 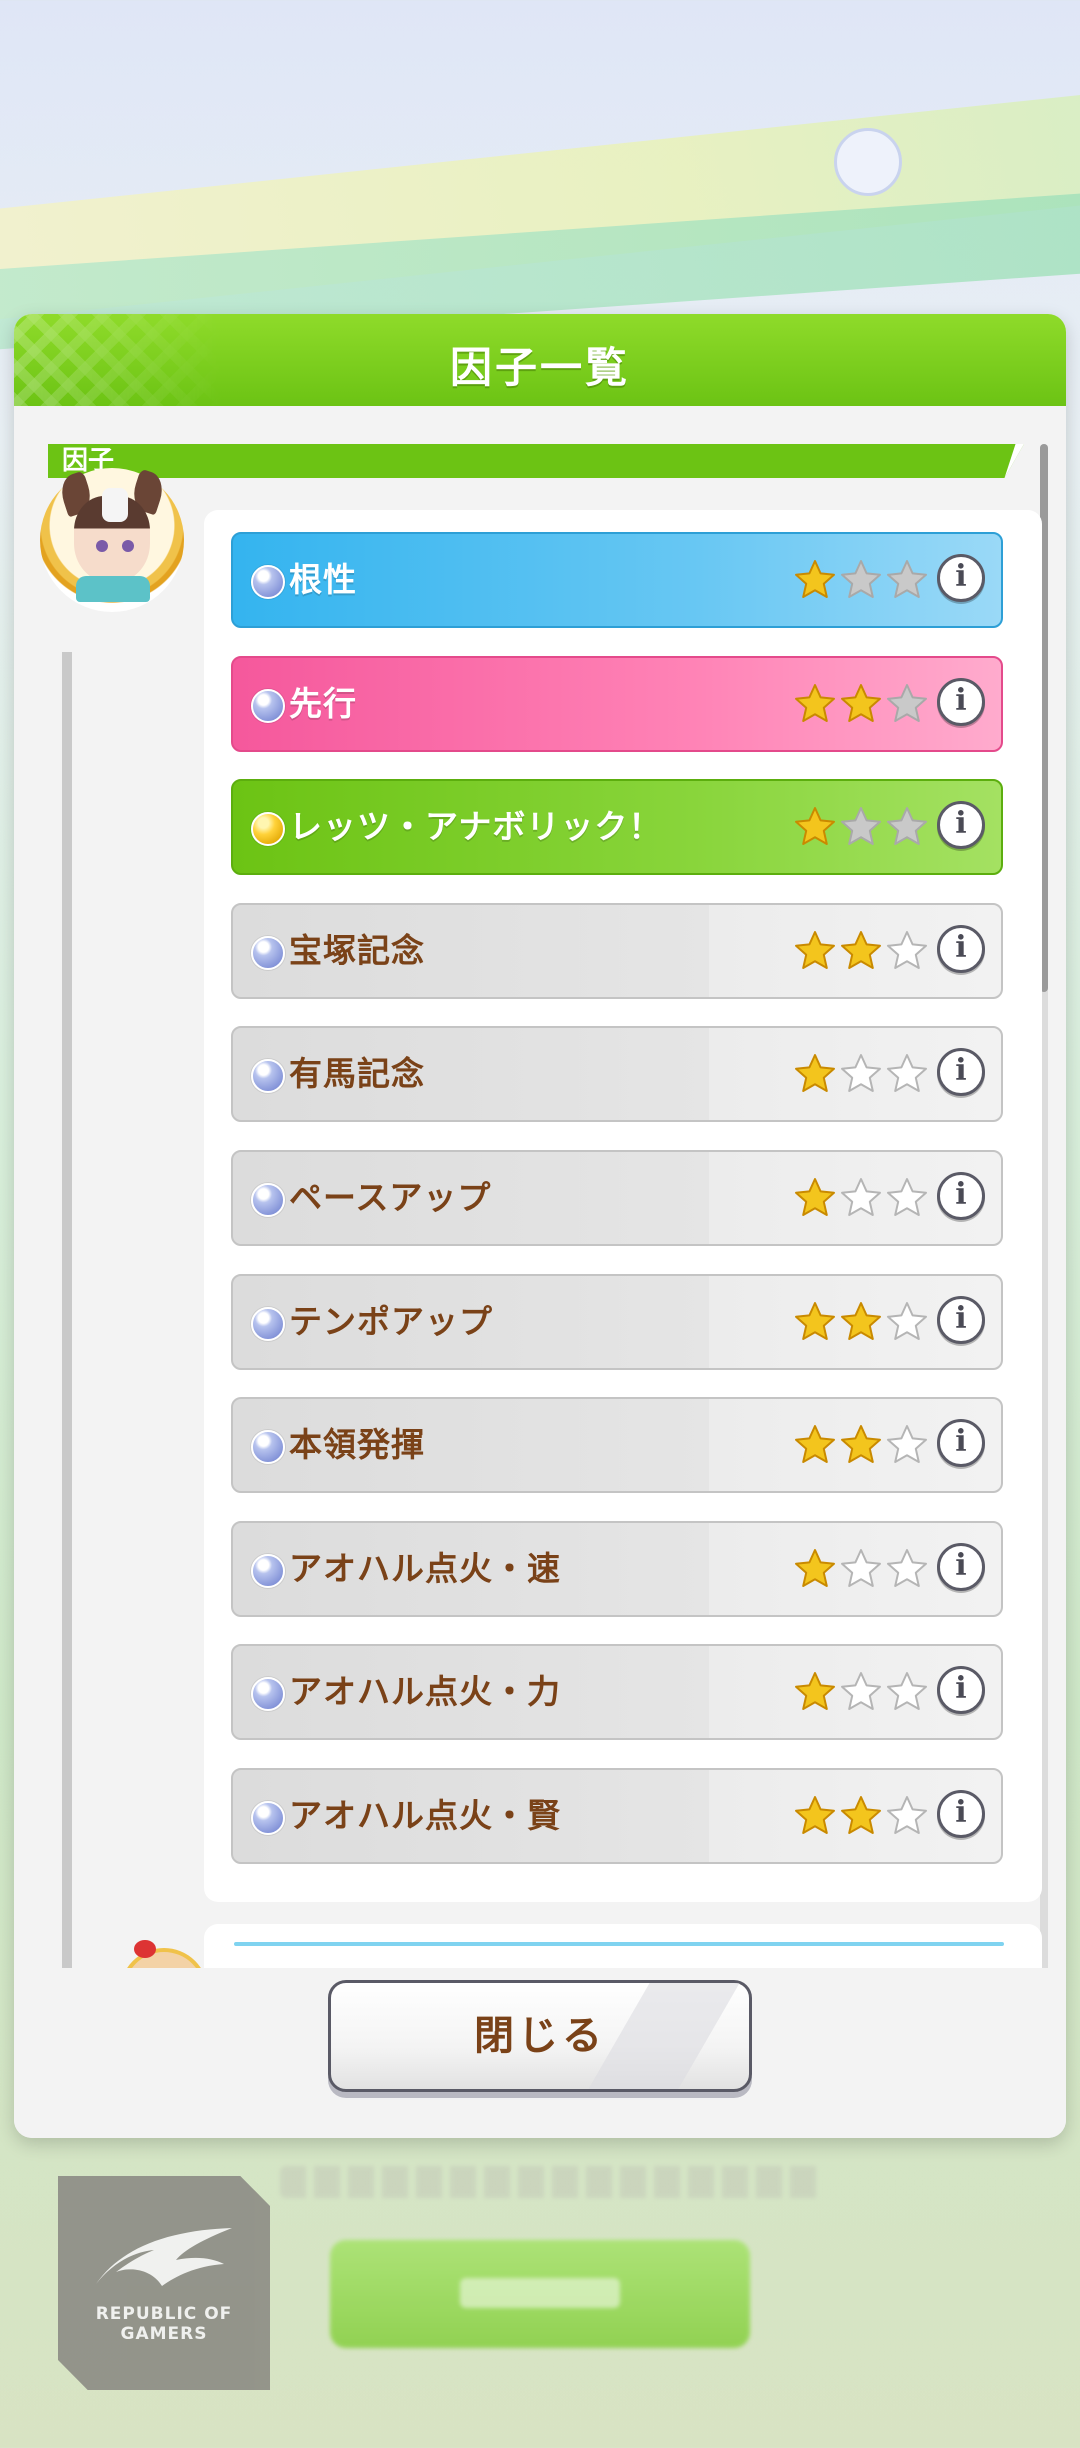 I want to click on rog-logo-icon, so click(x=164, y=2257).